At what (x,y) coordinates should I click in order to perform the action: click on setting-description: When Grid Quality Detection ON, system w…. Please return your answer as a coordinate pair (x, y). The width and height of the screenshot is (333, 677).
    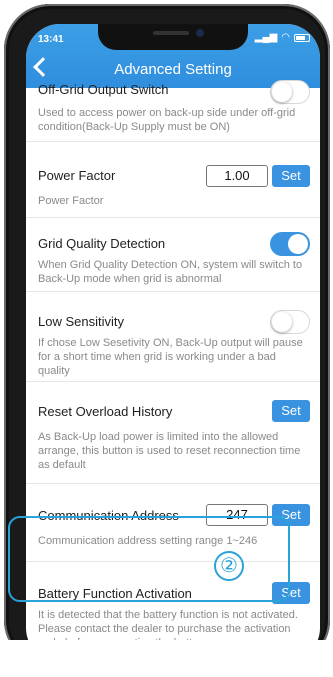
    Looking at the image, I should click on (170, 272).